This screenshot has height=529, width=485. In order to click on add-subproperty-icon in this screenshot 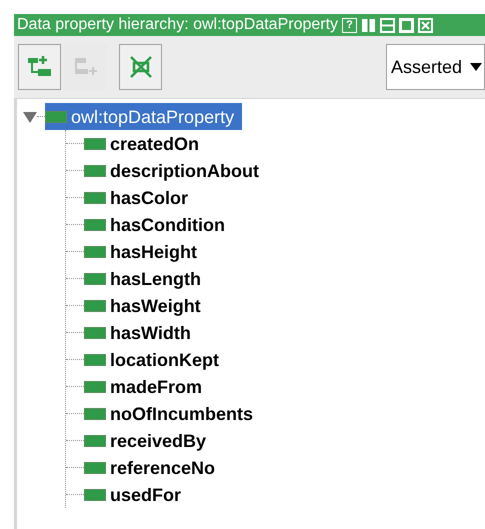, I will do `click(39, 67)`.